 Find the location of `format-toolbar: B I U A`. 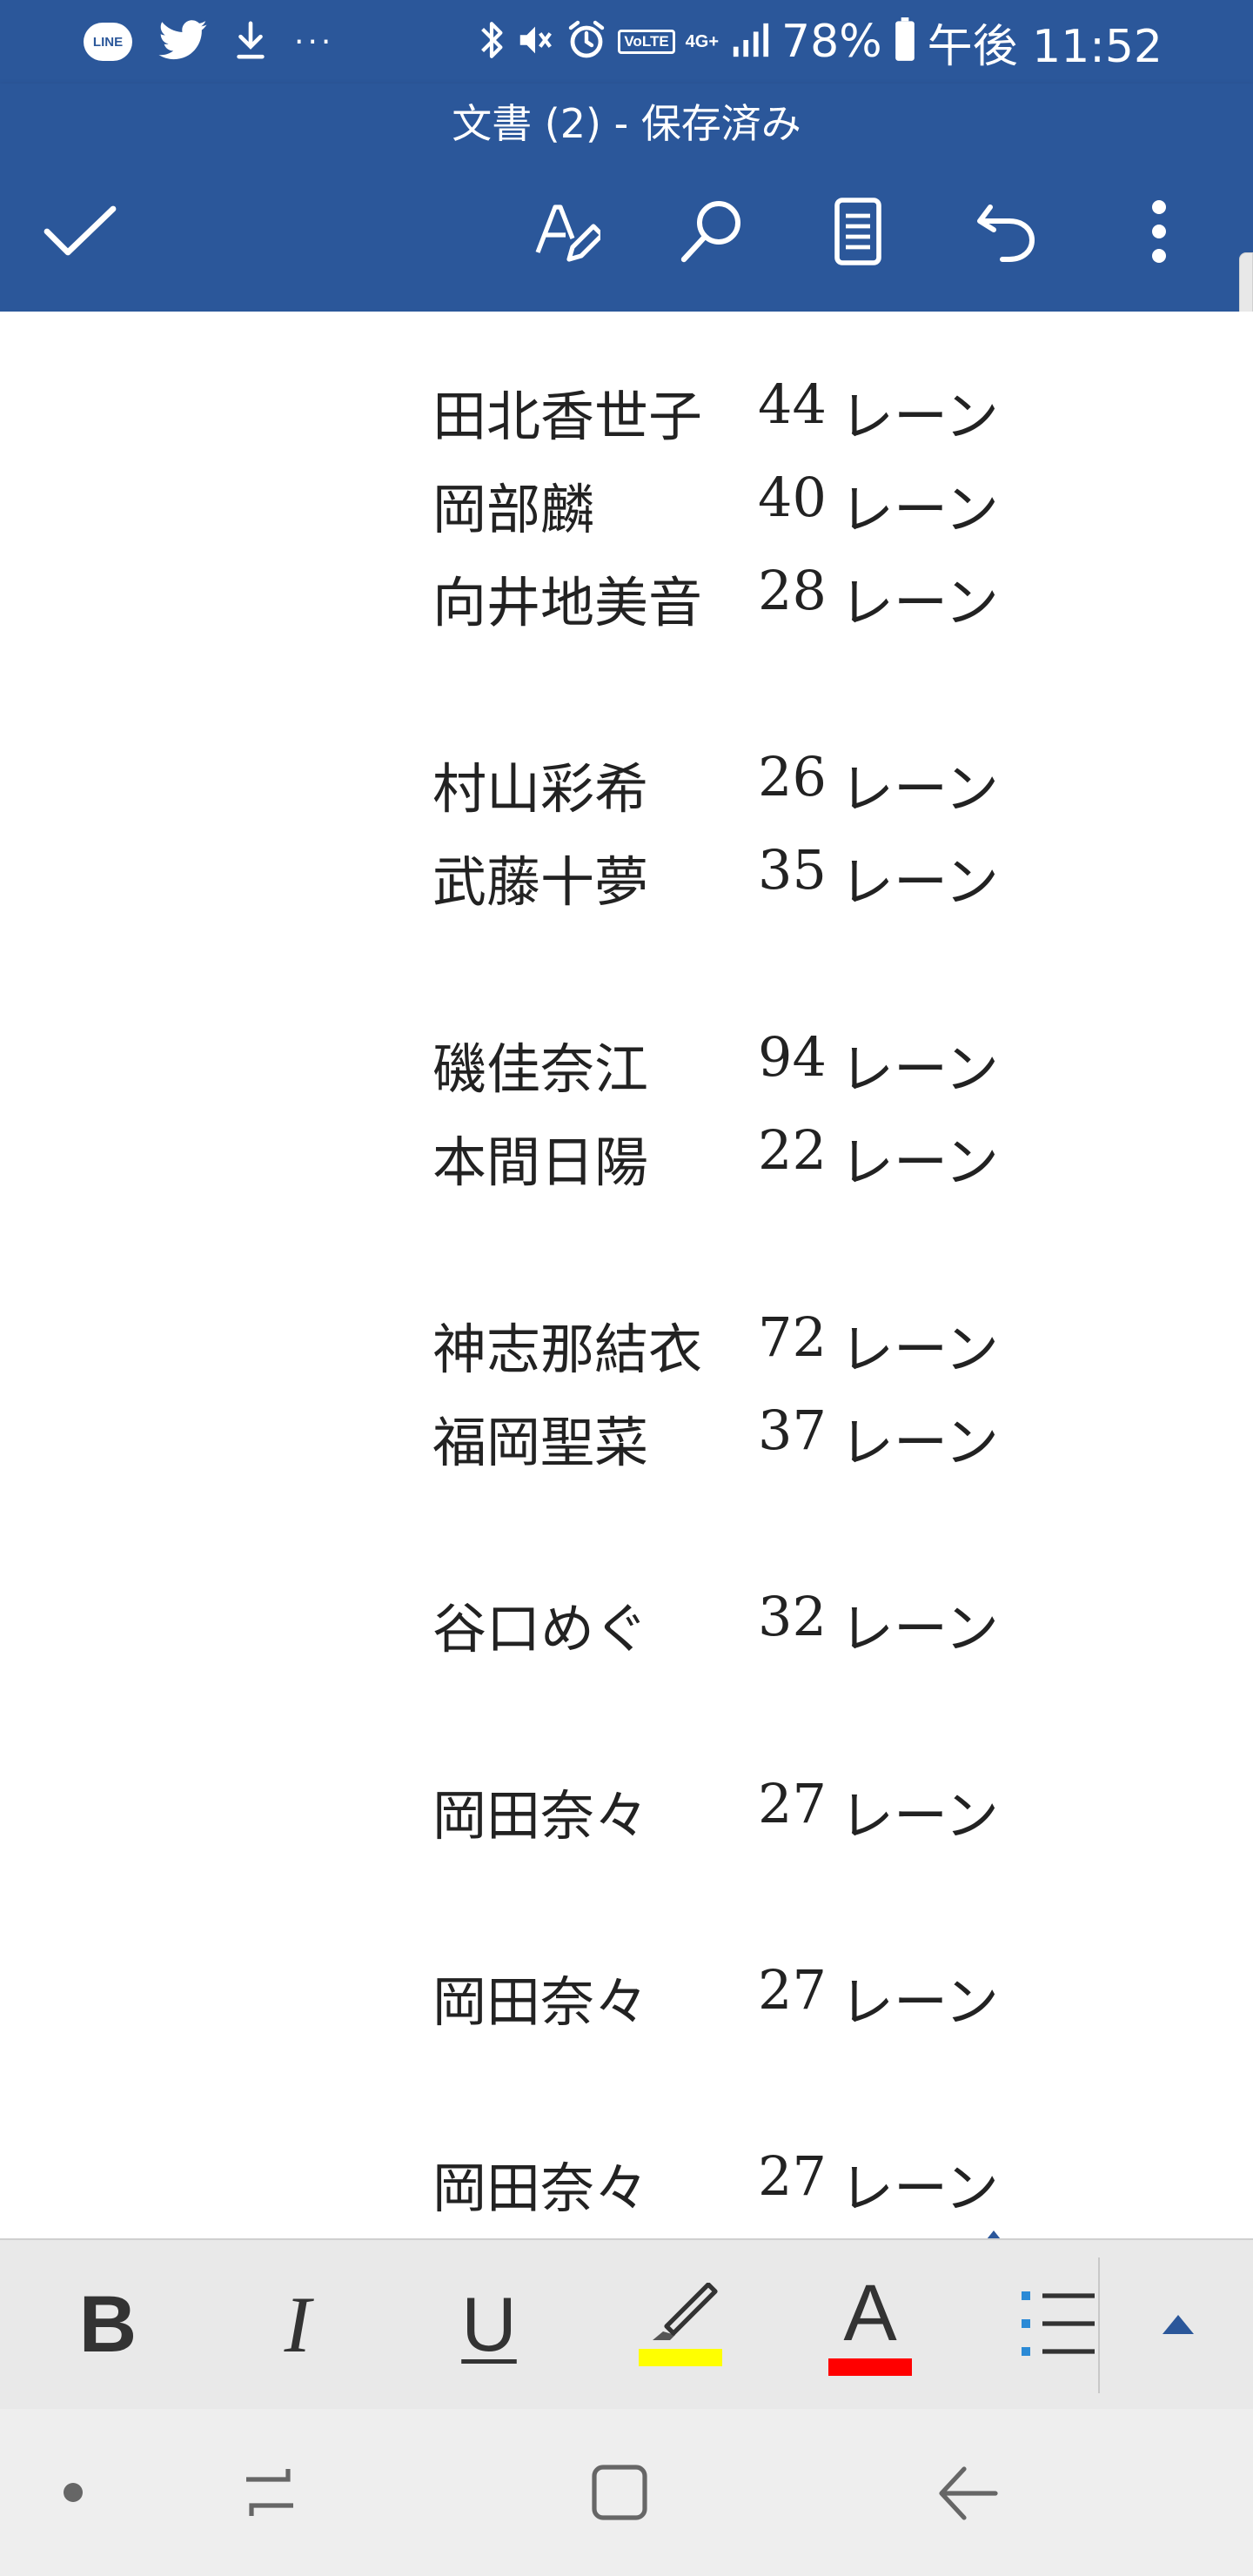

format-toolbar: B I U A is located at coordinates (626, 2324).